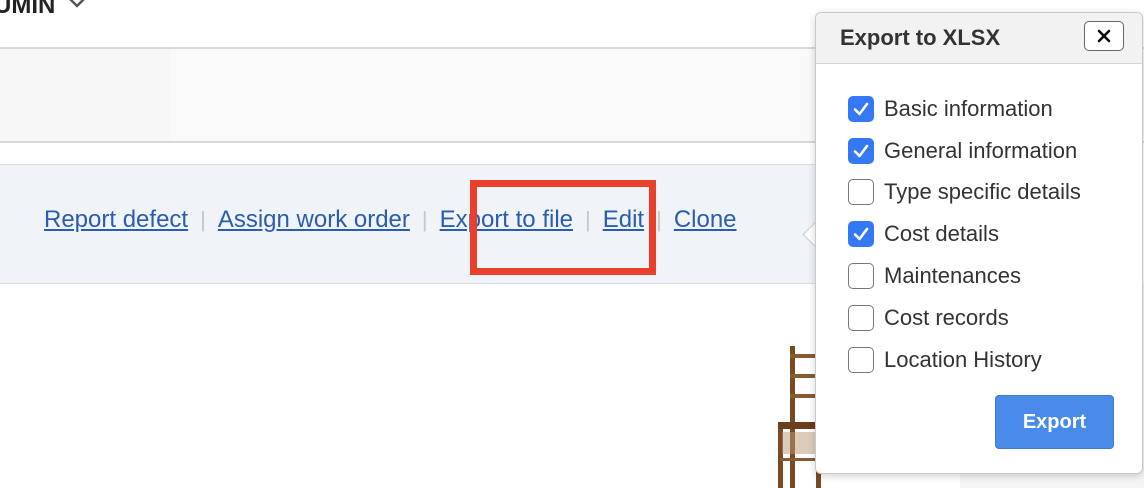 The height and width of the screenshot is (488, 1144). What do you see at coordinates (27, 10) in the screenshot?
I see `user-menu-label: UMIN` at bounding box center [27, 10].